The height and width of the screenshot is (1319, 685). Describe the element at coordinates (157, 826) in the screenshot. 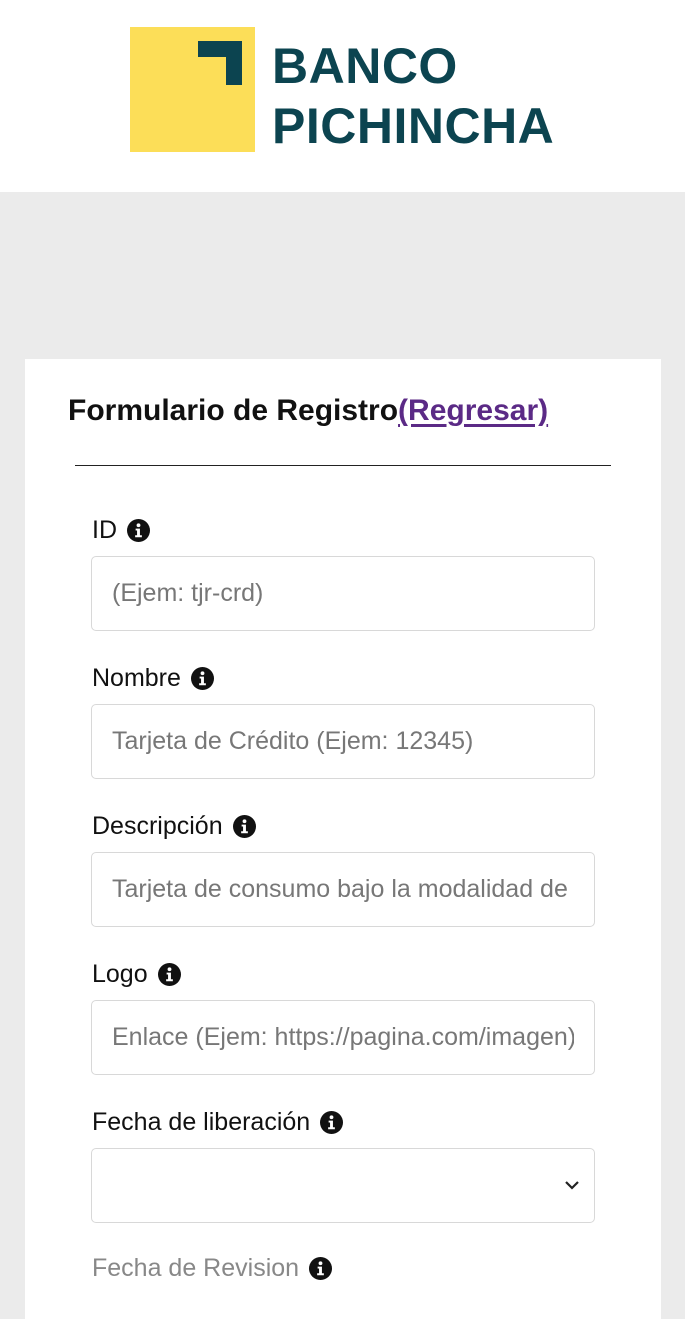

I see `descripcion-label-text: Descripción` at that location.